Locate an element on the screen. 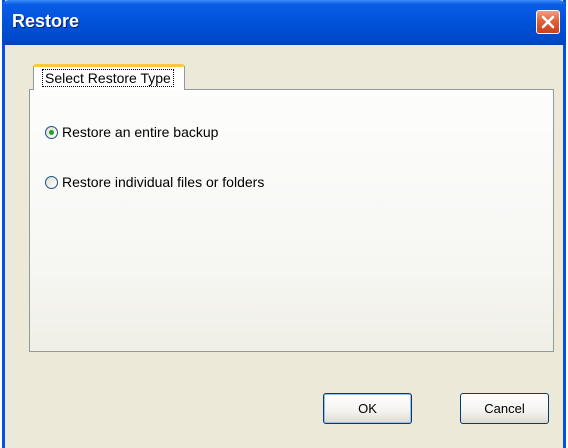  tab-select-restore-type: Select Restore Type is located at coordinates (109, 77).